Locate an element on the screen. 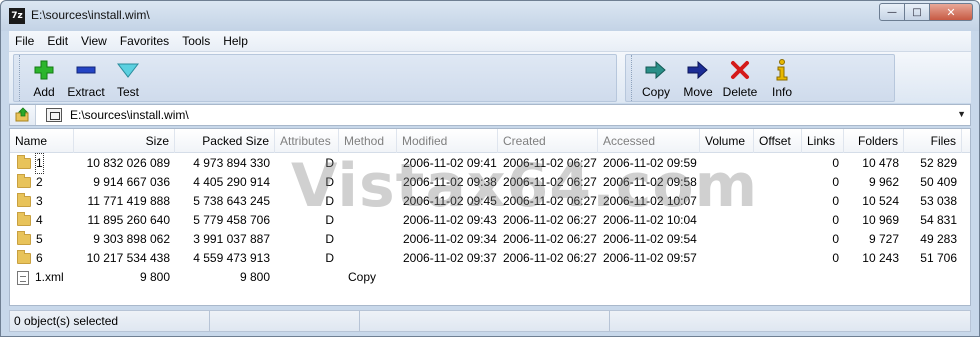  extract-button: Extract is located at coordinates (86, 78).